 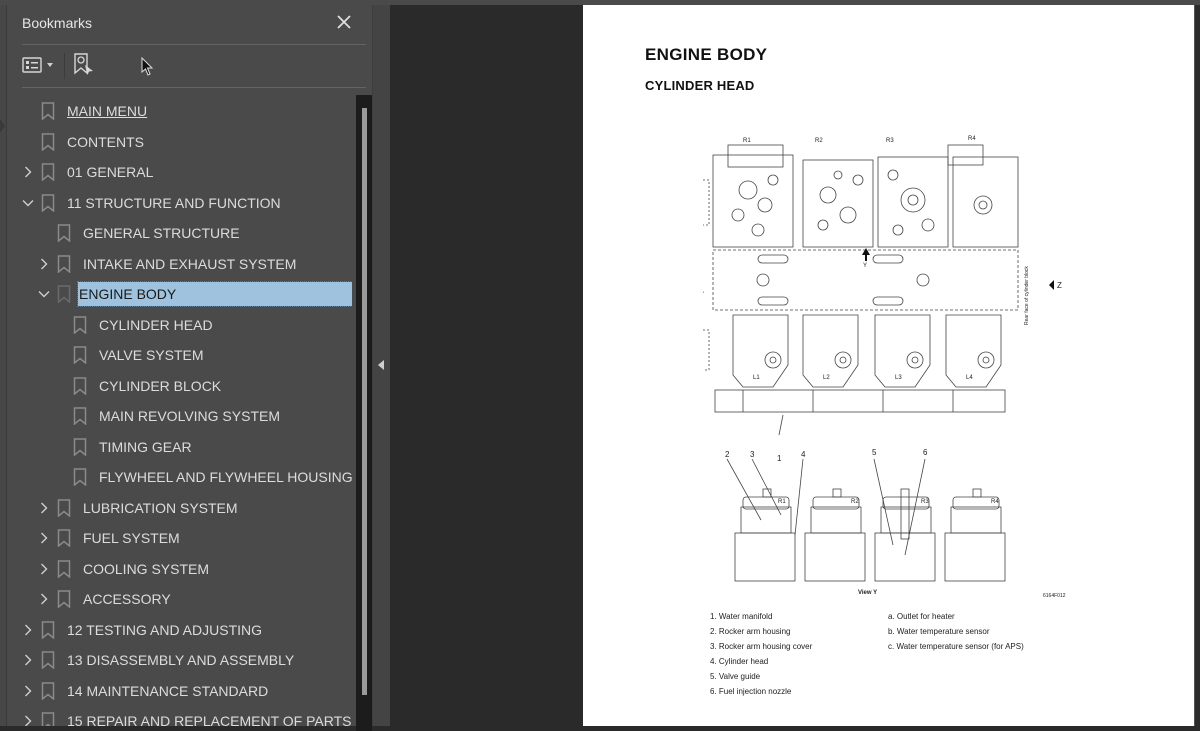 I want to click on bookmark-label: ENGINE BODY, so click(x=214, y=294).